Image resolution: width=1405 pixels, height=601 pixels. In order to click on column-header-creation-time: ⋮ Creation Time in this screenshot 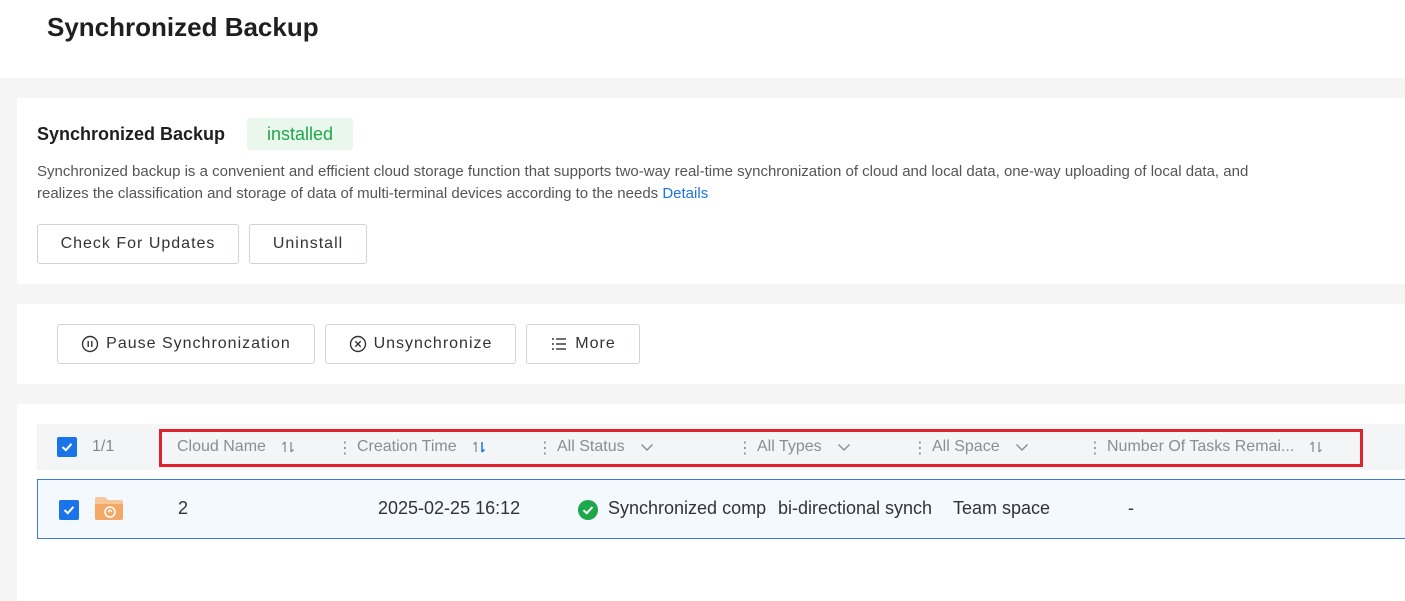, I will do `click(412, 447)`.